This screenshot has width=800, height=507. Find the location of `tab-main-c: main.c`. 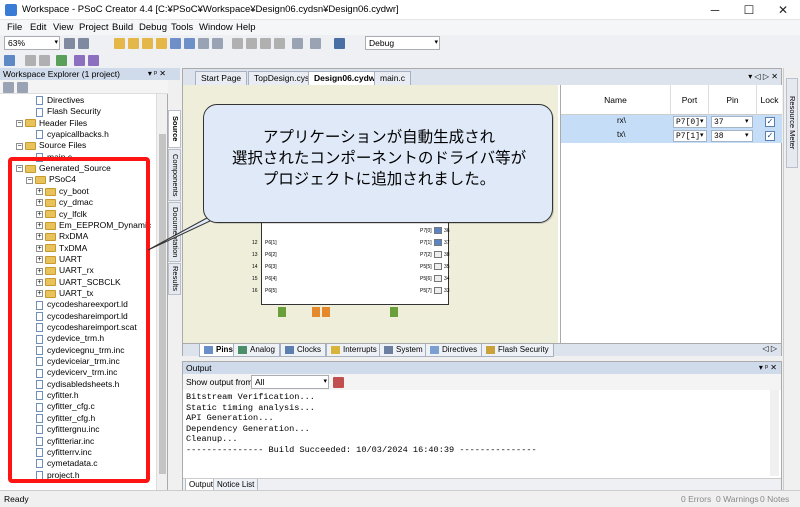

tab-main-c: main.c is located at coordinates (393, 78).